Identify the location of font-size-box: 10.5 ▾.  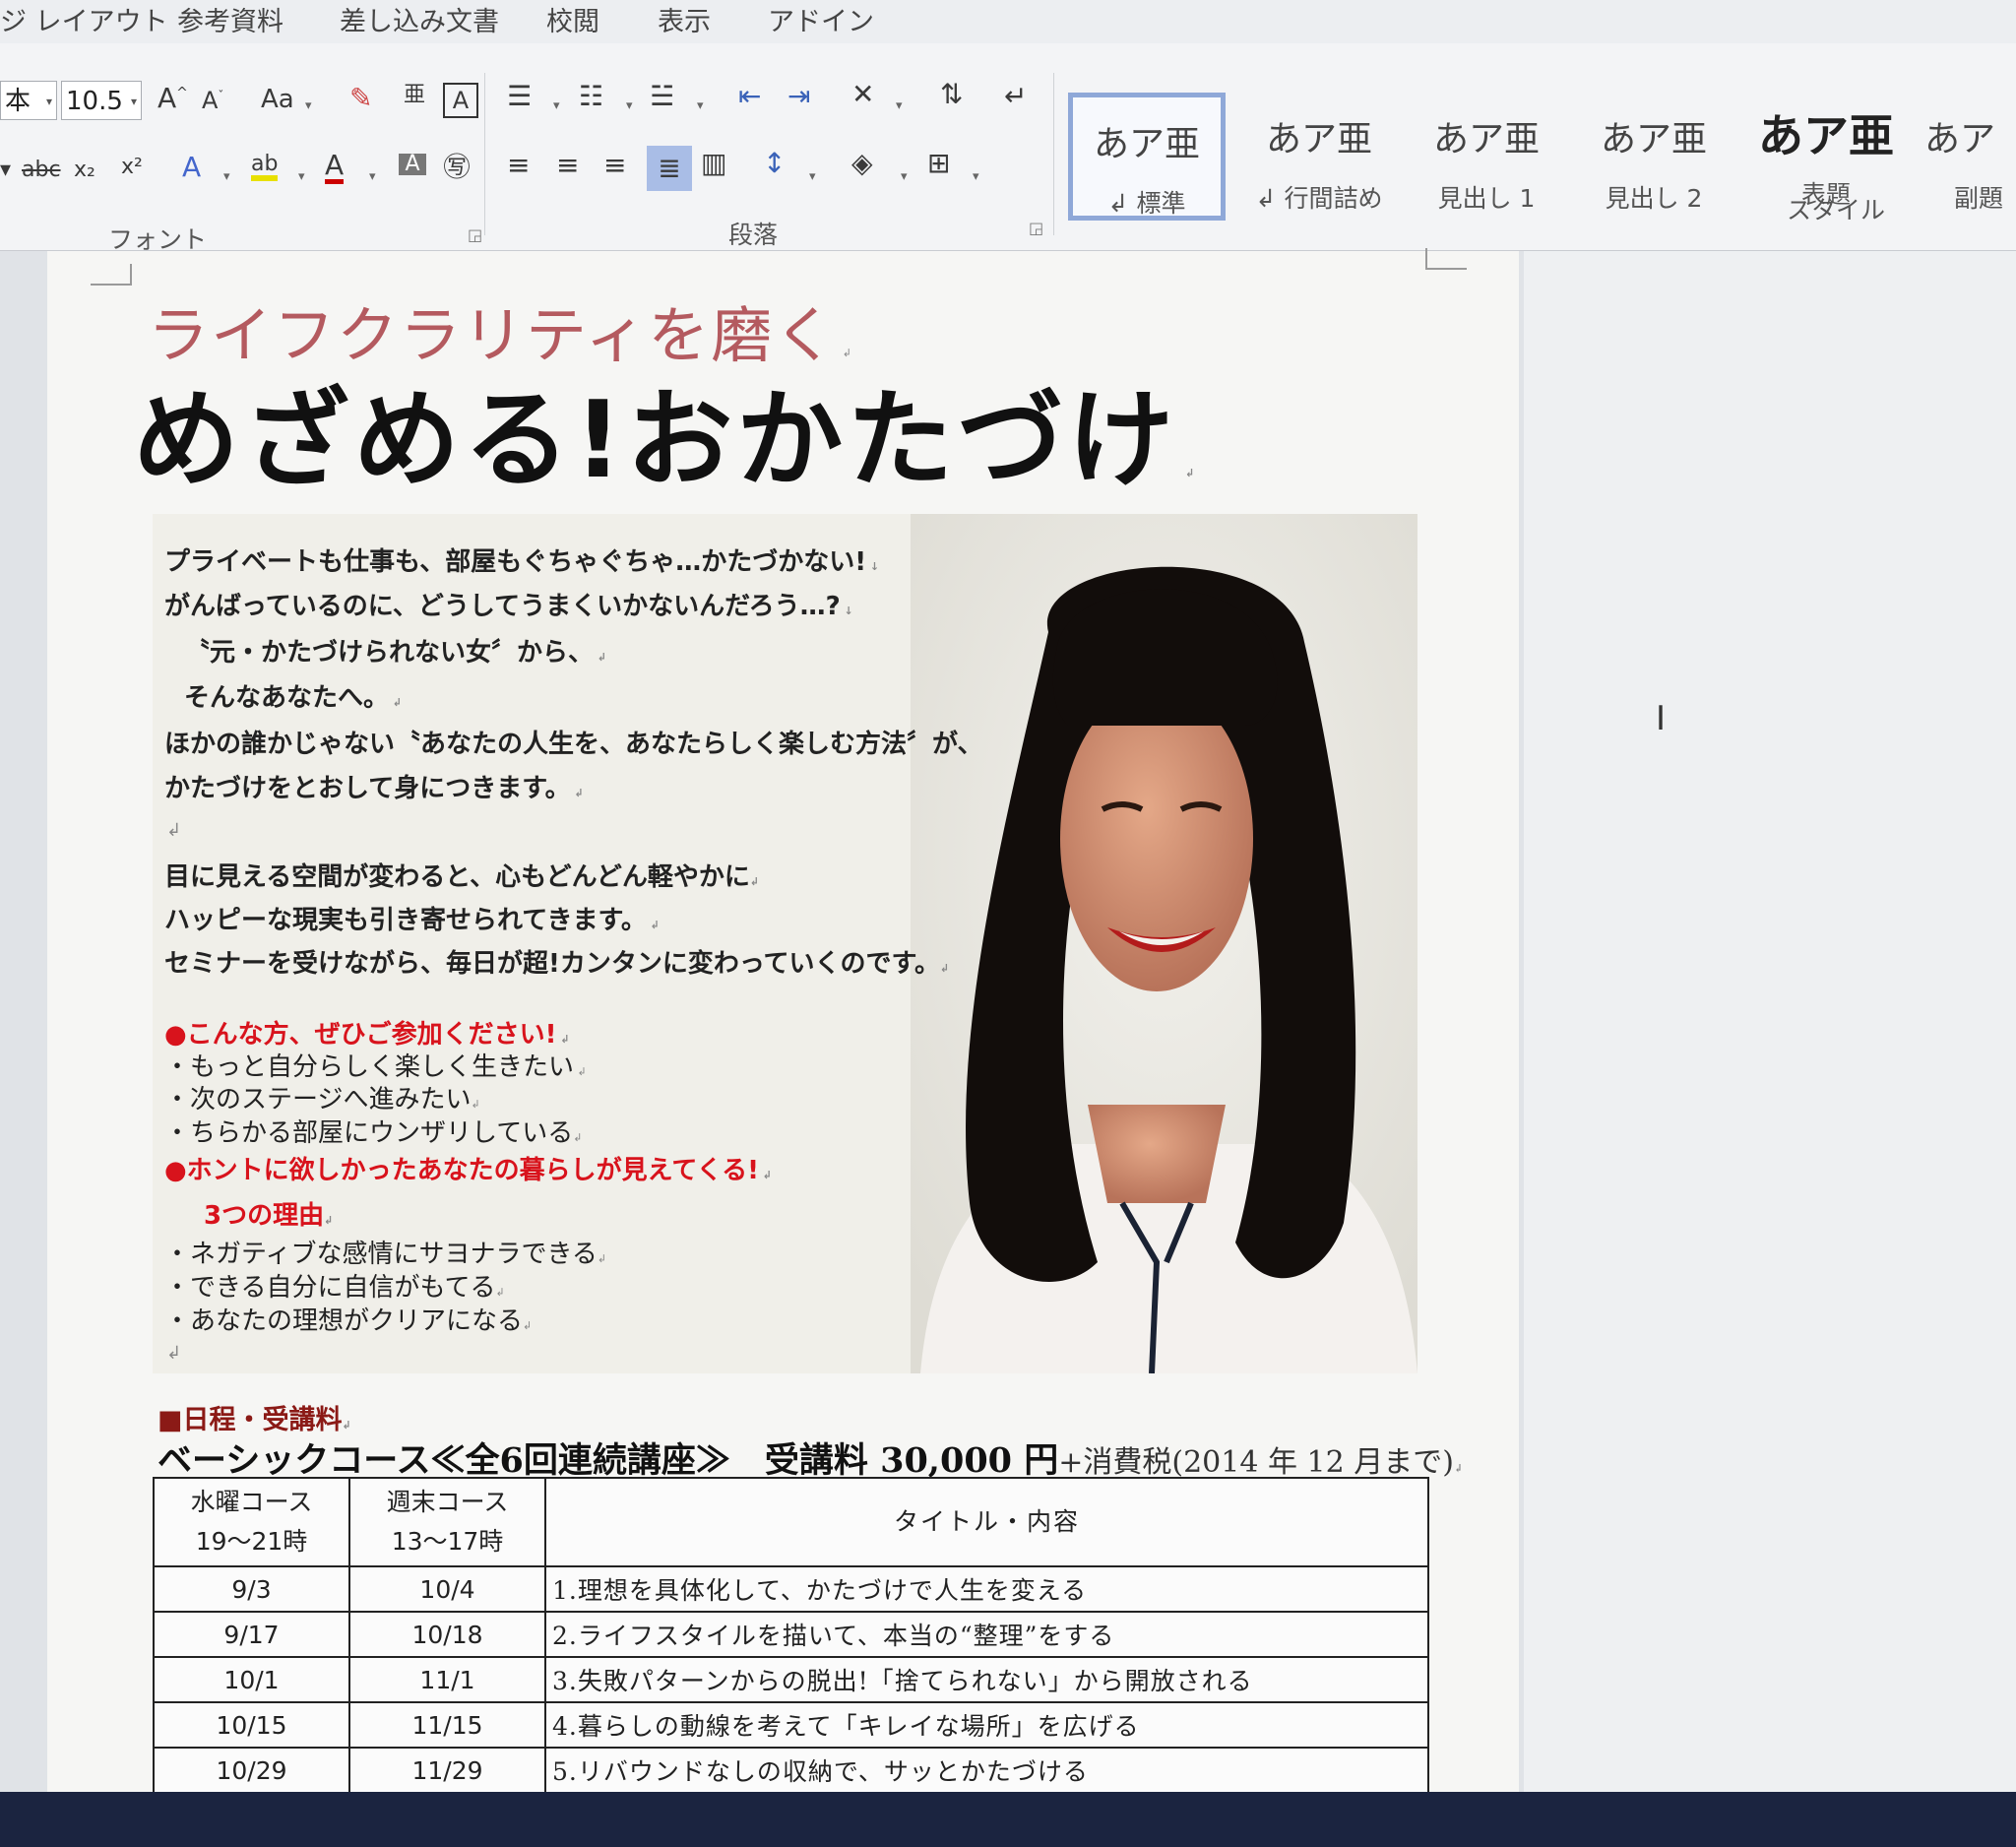
(101, 100).